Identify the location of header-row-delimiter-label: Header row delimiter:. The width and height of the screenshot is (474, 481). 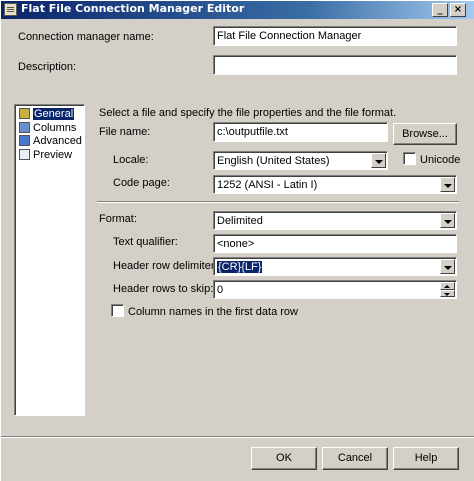
(165, 266).